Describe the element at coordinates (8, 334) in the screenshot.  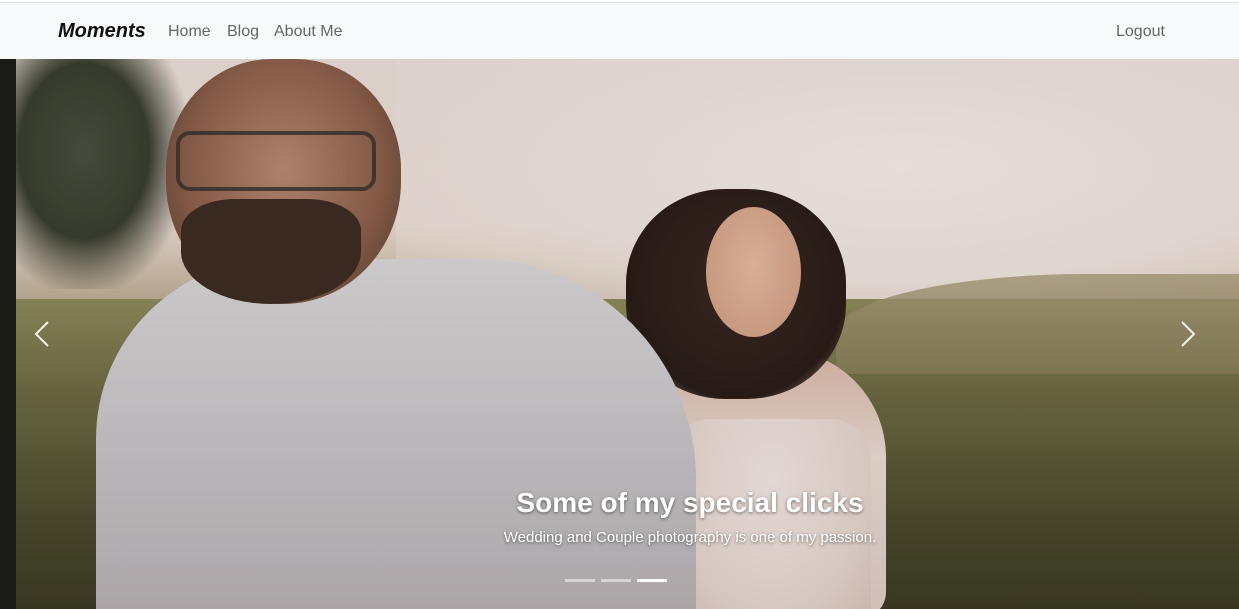
I see `carousel-edge` at that location.